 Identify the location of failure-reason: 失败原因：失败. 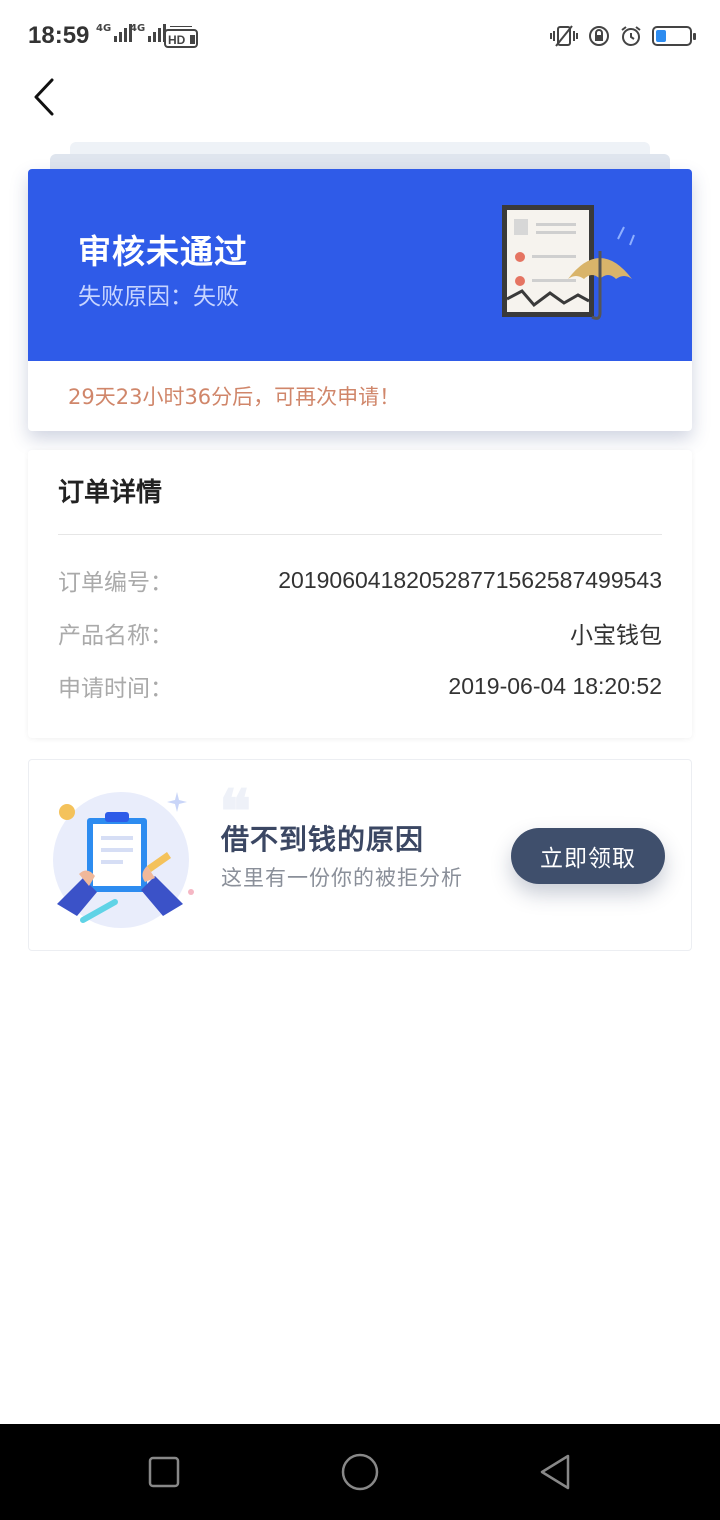
(158, 297).